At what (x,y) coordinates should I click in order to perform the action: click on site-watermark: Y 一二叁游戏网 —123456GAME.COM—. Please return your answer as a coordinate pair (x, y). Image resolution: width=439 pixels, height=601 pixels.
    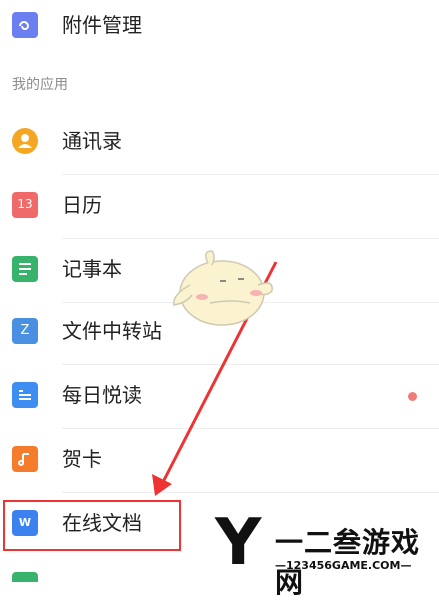
    Looking at the image, I should click on (327, 552).